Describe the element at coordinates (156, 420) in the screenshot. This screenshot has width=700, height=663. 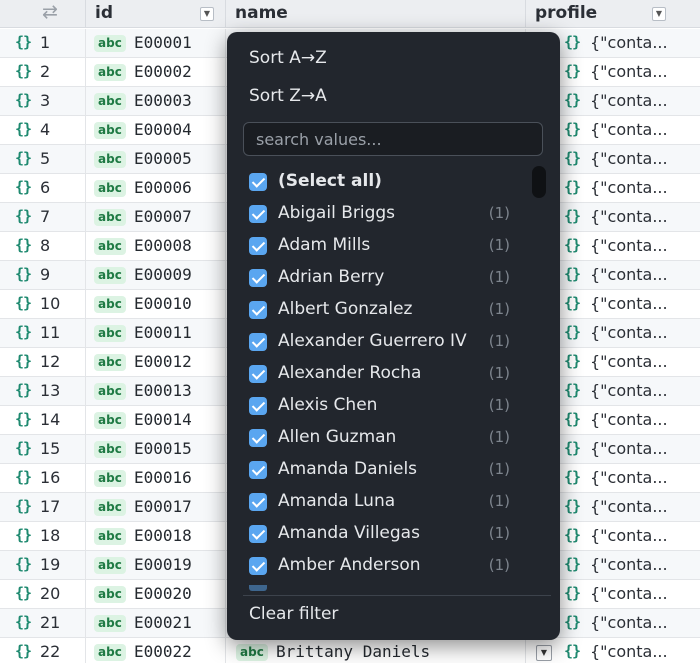
I see `id-cell: abc E00014` at that location.